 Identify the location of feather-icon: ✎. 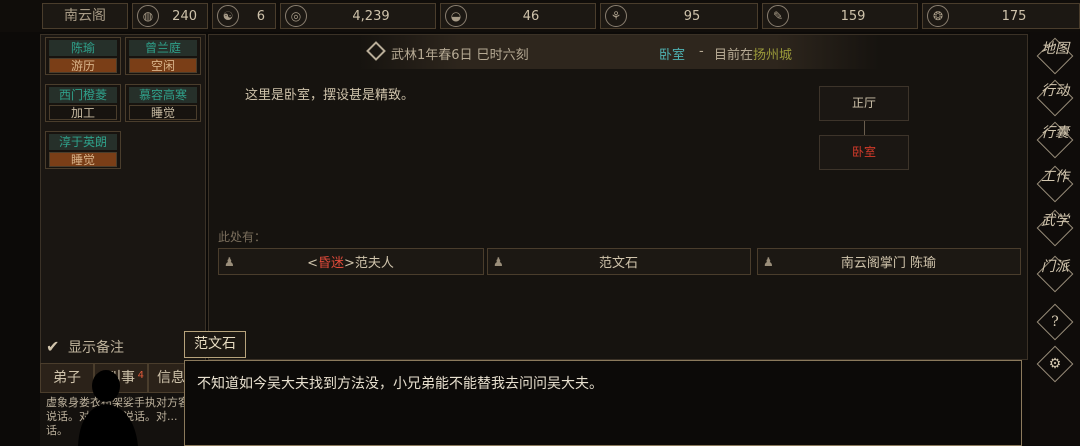
(778, 16).